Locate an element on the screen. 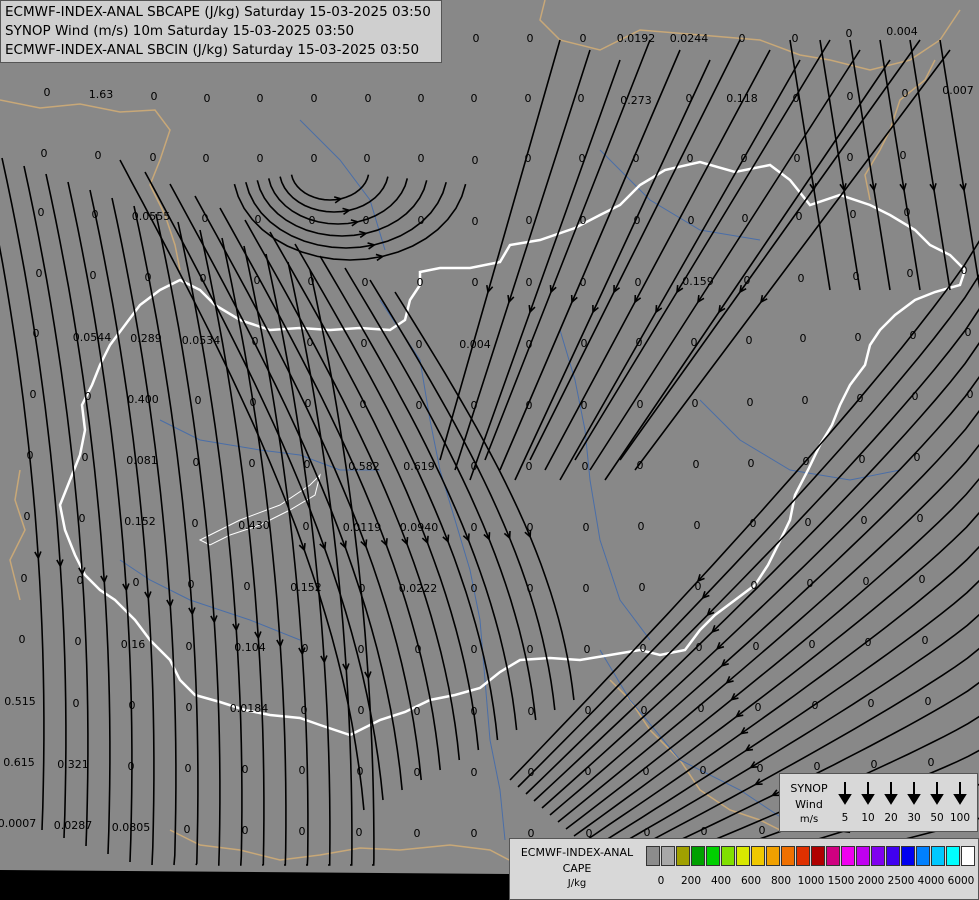 The height and width of the screenshot is (900, 979). cape-value: 0.007 is located at coordinates (958, 90).